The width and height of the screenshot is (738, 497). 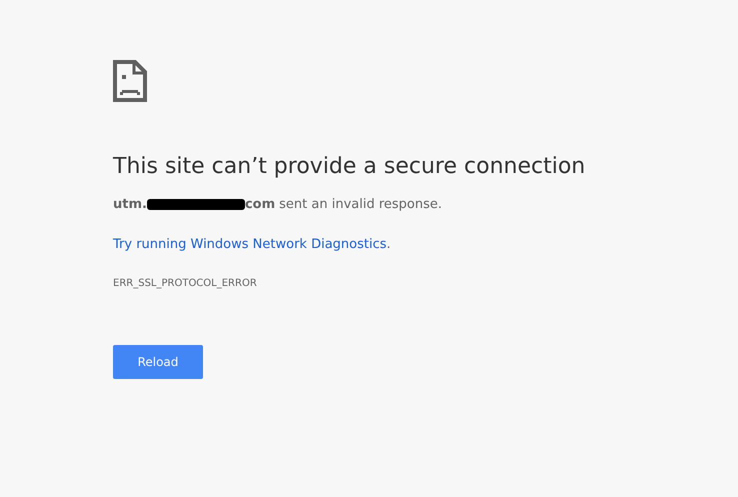 I want to click on error-code: ERR_SSL_PROTOCOL_ERROR, so click(x=185, y=284).